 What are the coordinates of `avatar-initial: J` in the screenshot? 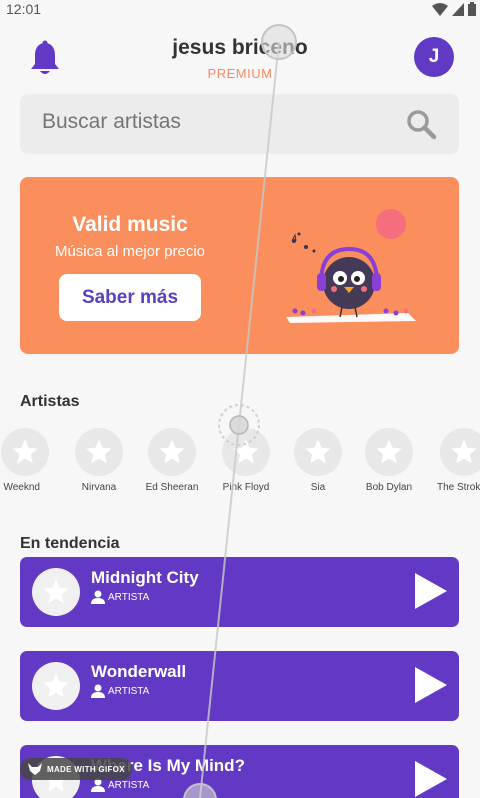 It's located at (434, 56).